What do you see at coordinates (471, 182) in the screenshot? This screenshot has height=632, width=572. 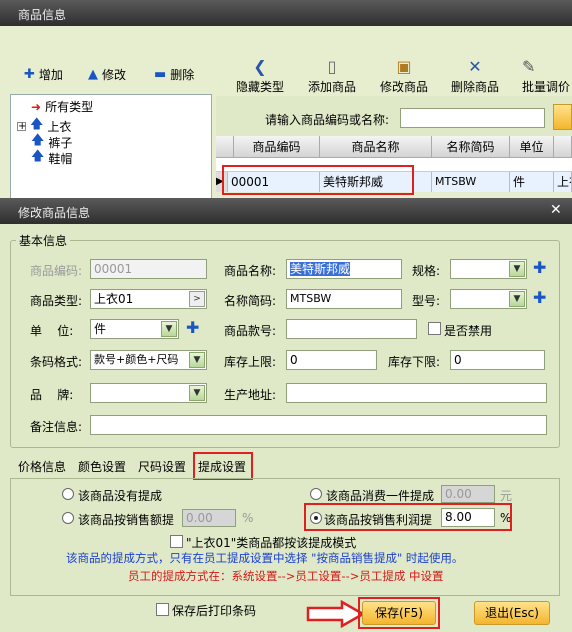 I see `cell-abbr: MTSBW` at bounding box center [471, 182].